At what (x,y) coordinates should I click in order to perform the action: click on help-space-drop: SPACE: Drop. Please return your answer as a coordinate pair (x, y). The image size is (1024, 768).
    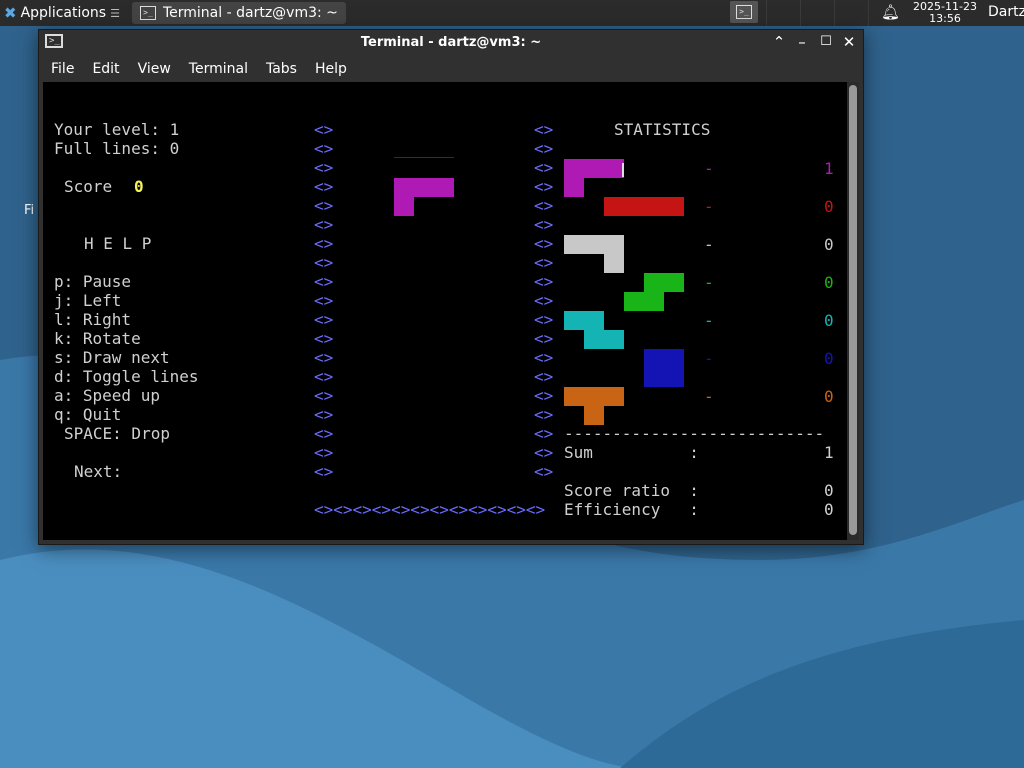
    Looking at the image, I should click on (117, 433).